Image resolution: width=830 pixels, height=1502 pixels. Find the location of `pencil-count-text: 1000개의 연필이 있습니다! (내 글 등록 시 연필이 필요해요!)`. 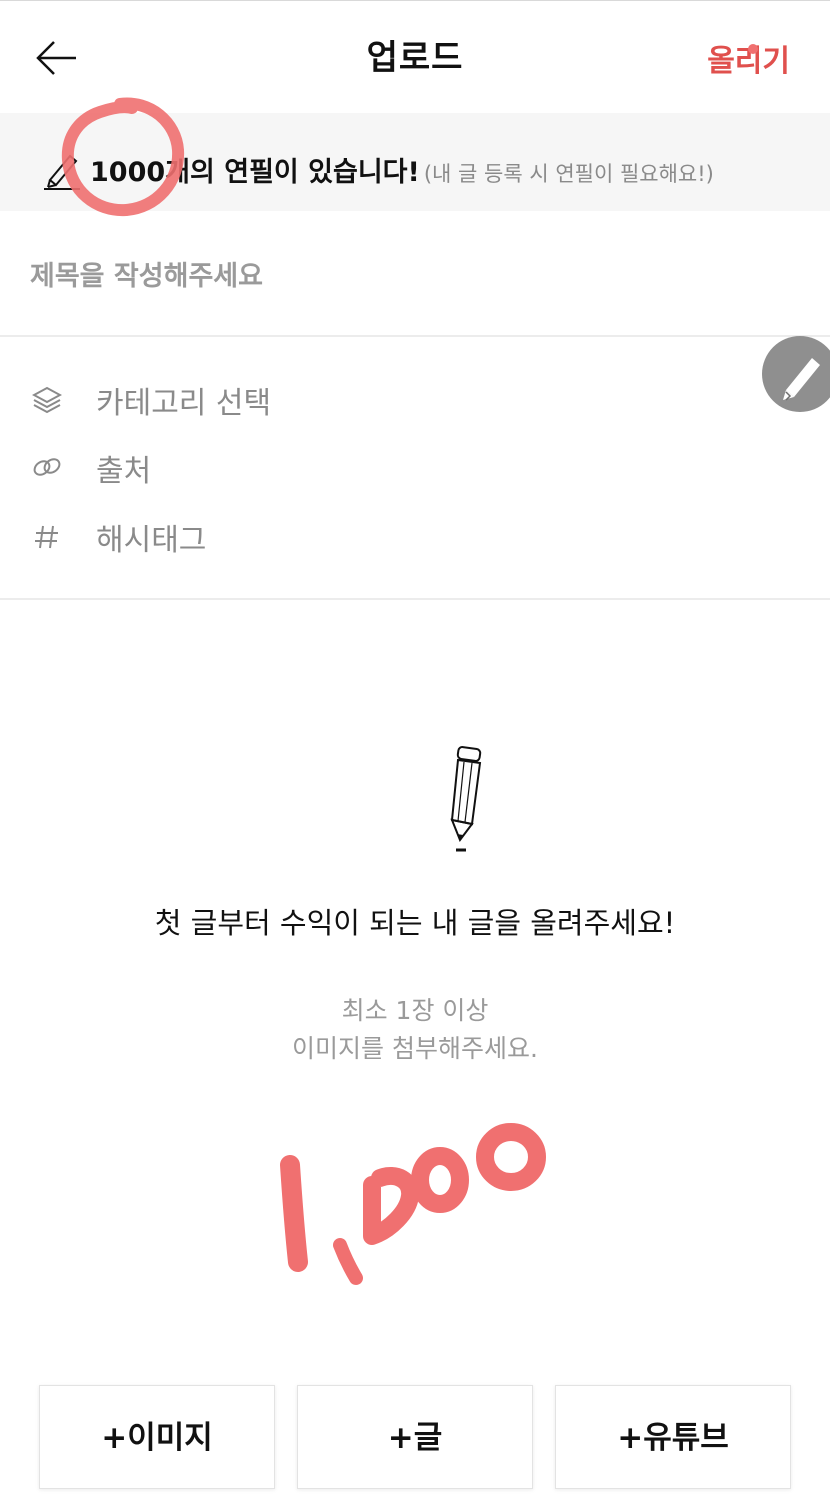

pencil-count-text: 1000개의 연필이 있습니다! (내 글 등록 시 연필이 필요해요!) is located at coordinates (402, 169).